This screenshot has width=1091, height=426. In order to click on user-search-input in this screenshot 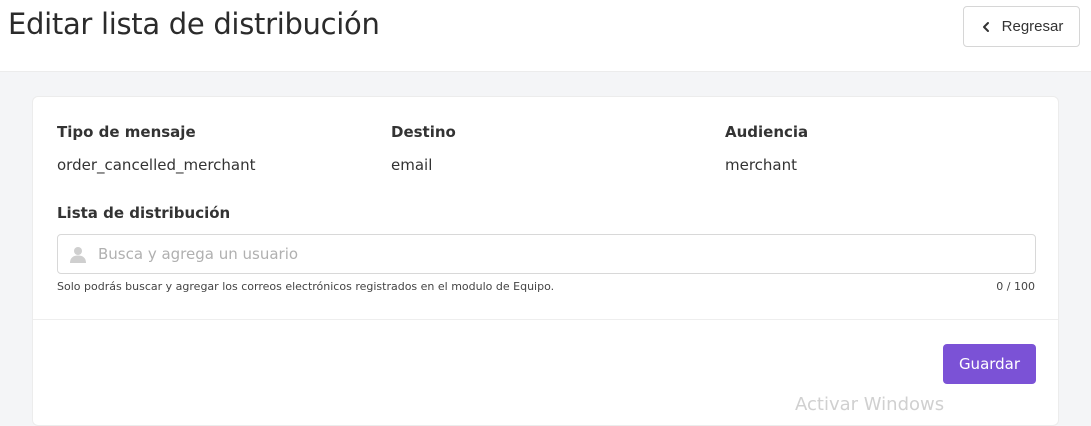, I will do `click(563, 254)`.